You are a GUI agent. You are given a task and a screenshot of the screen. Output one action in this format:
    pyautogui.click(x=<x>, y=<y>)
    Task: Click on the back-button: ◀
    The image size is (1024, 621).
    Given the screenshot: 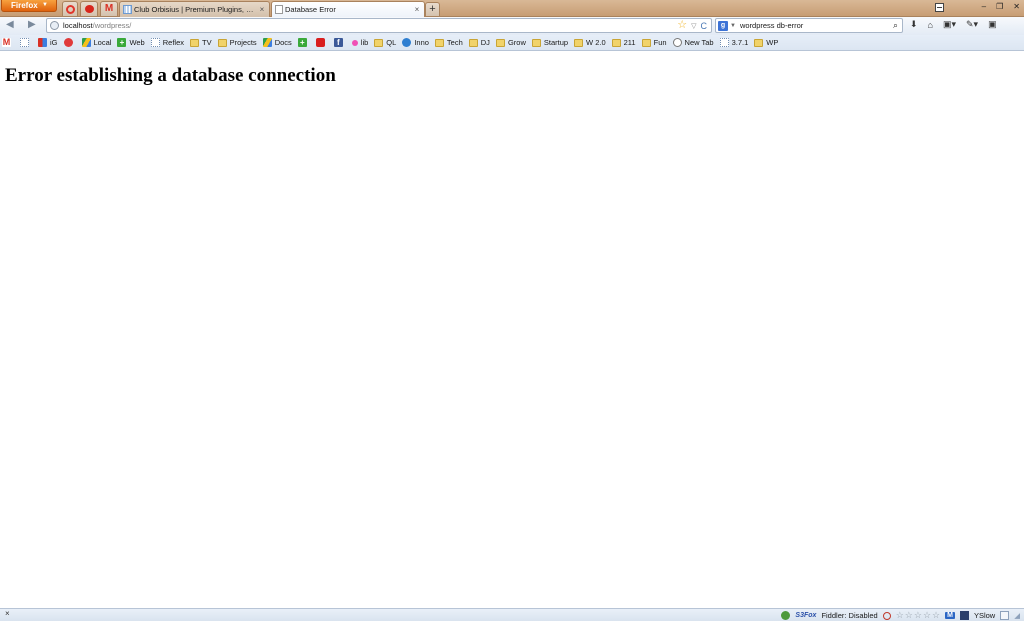 What is the action you would take?
    pyautogui.click(x=10, y=24)
    